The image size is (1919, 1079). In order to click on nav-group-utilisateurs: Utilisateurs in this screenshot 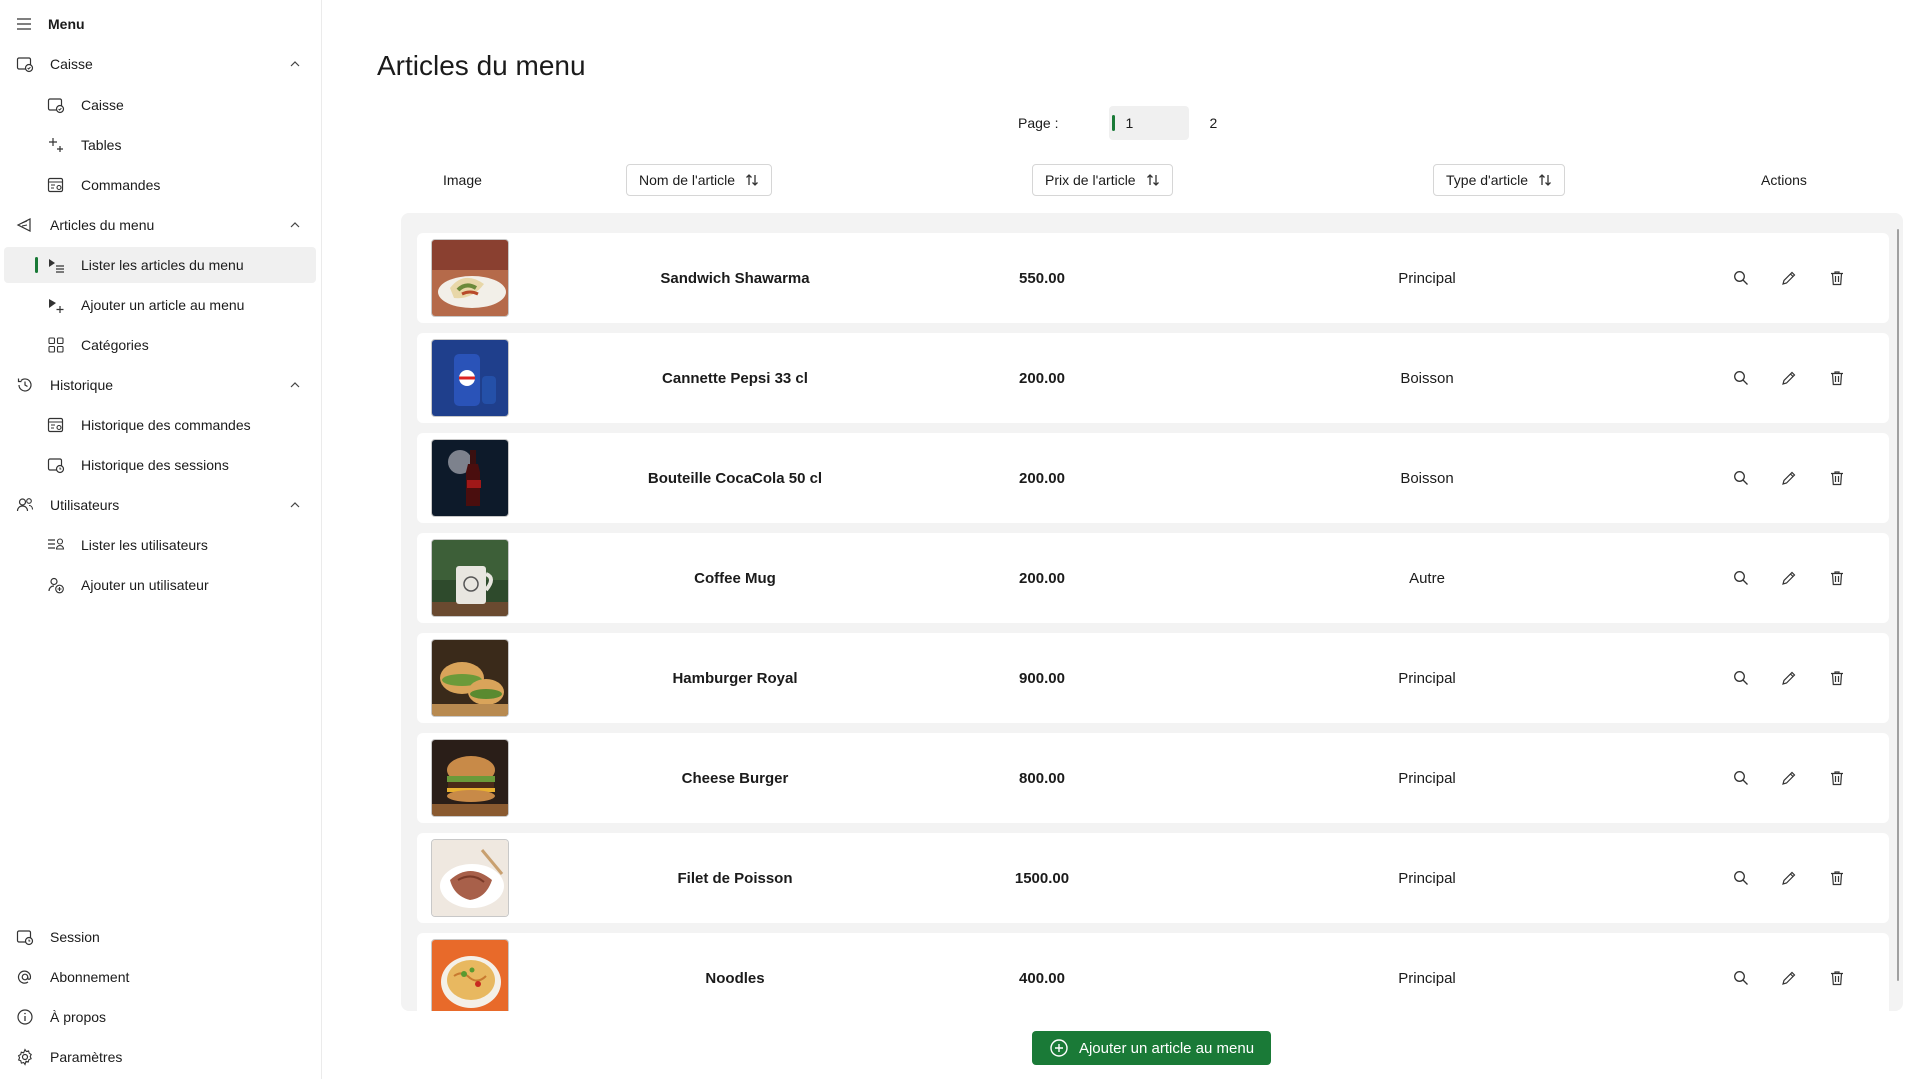, I will do `click(160, 505)`.